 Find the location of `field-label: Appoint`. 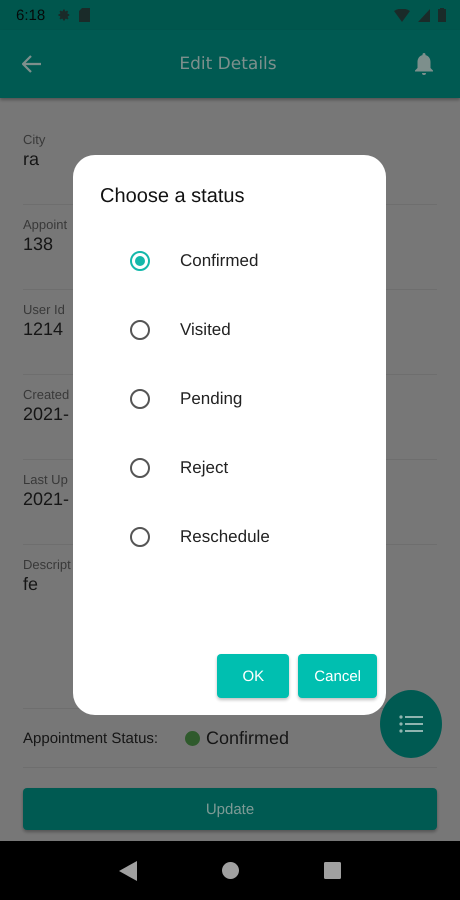

field-label: Appoint is located at coordinates (45, 224).